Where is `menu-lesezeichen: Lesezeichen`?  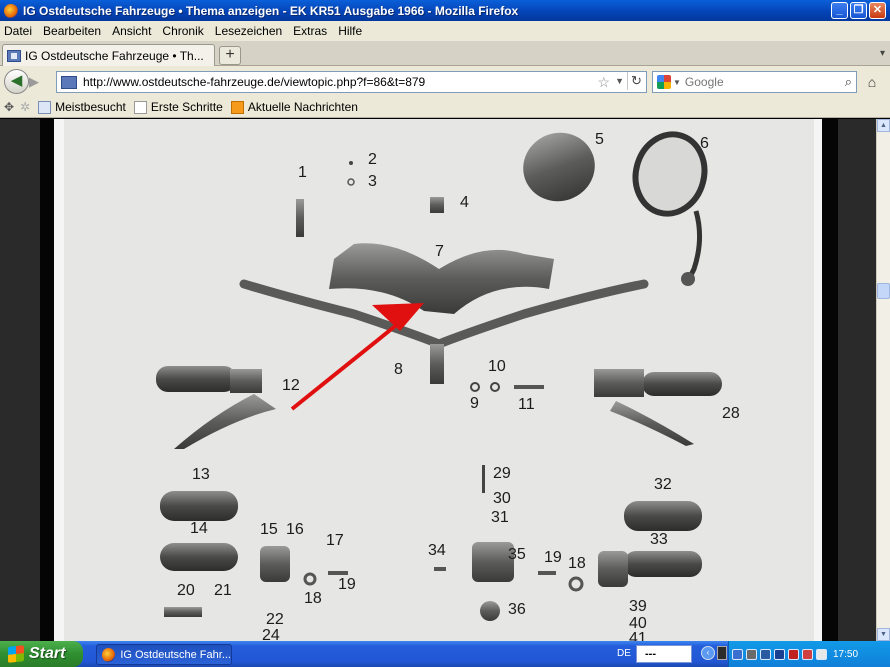
menu-lesezeichen: Lesezeichen is located at coordinates (248, 31).